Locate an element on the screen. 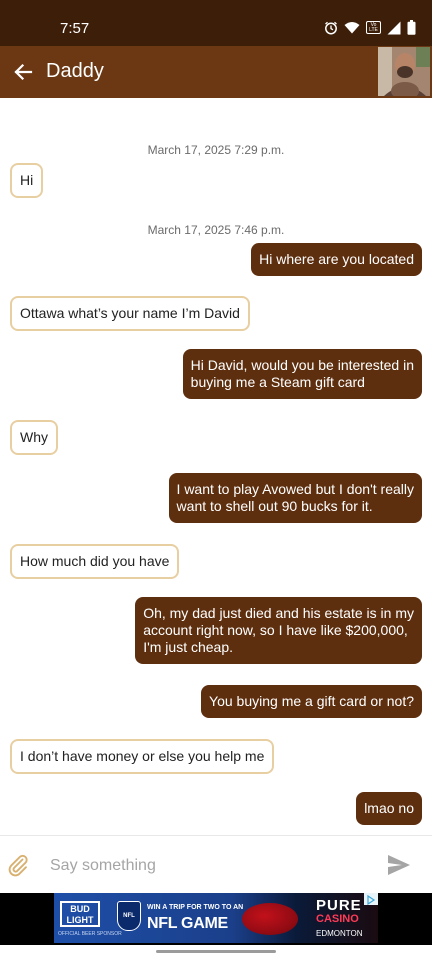 The image size is (432, 960). message-text: buying me a Steam gift card is located at coordinates (277, 382).